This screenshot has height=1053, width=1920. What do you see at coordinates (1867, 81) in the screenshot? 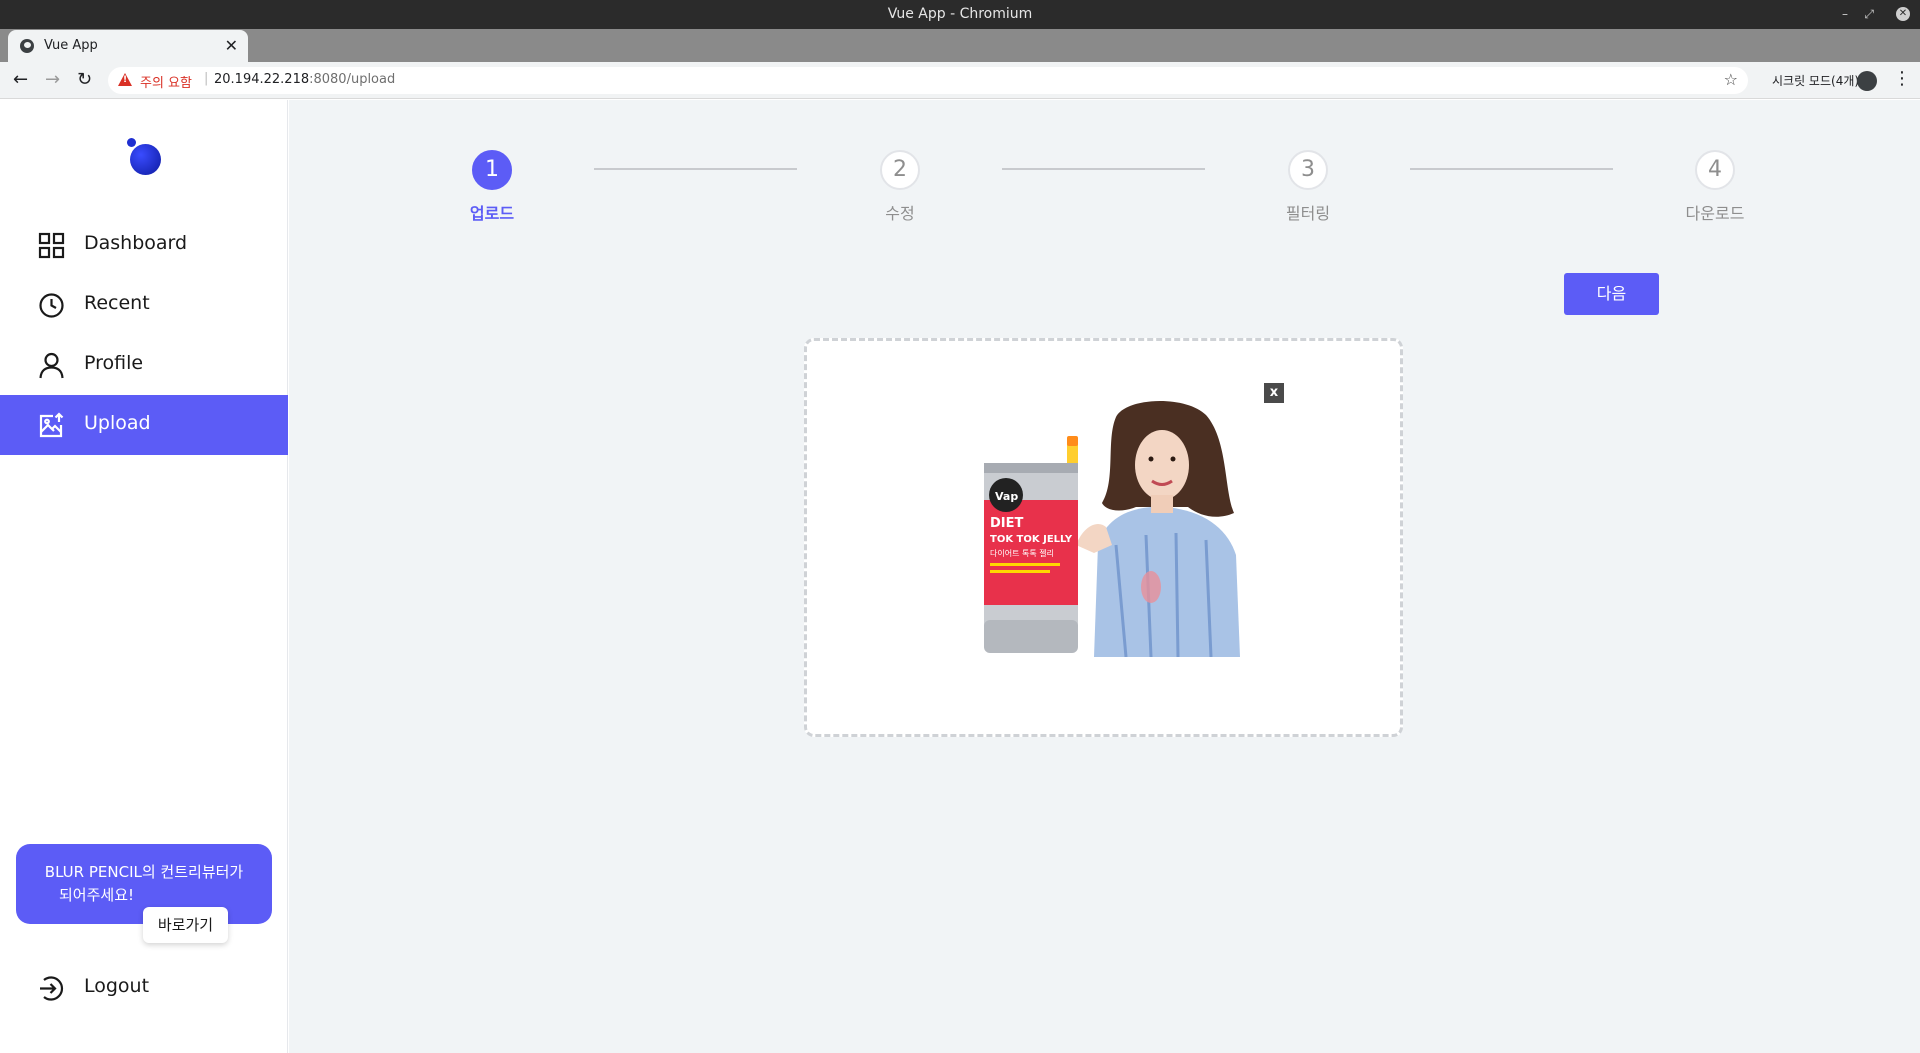
I see `incognito-icon` at bounding box center [1867, 81].